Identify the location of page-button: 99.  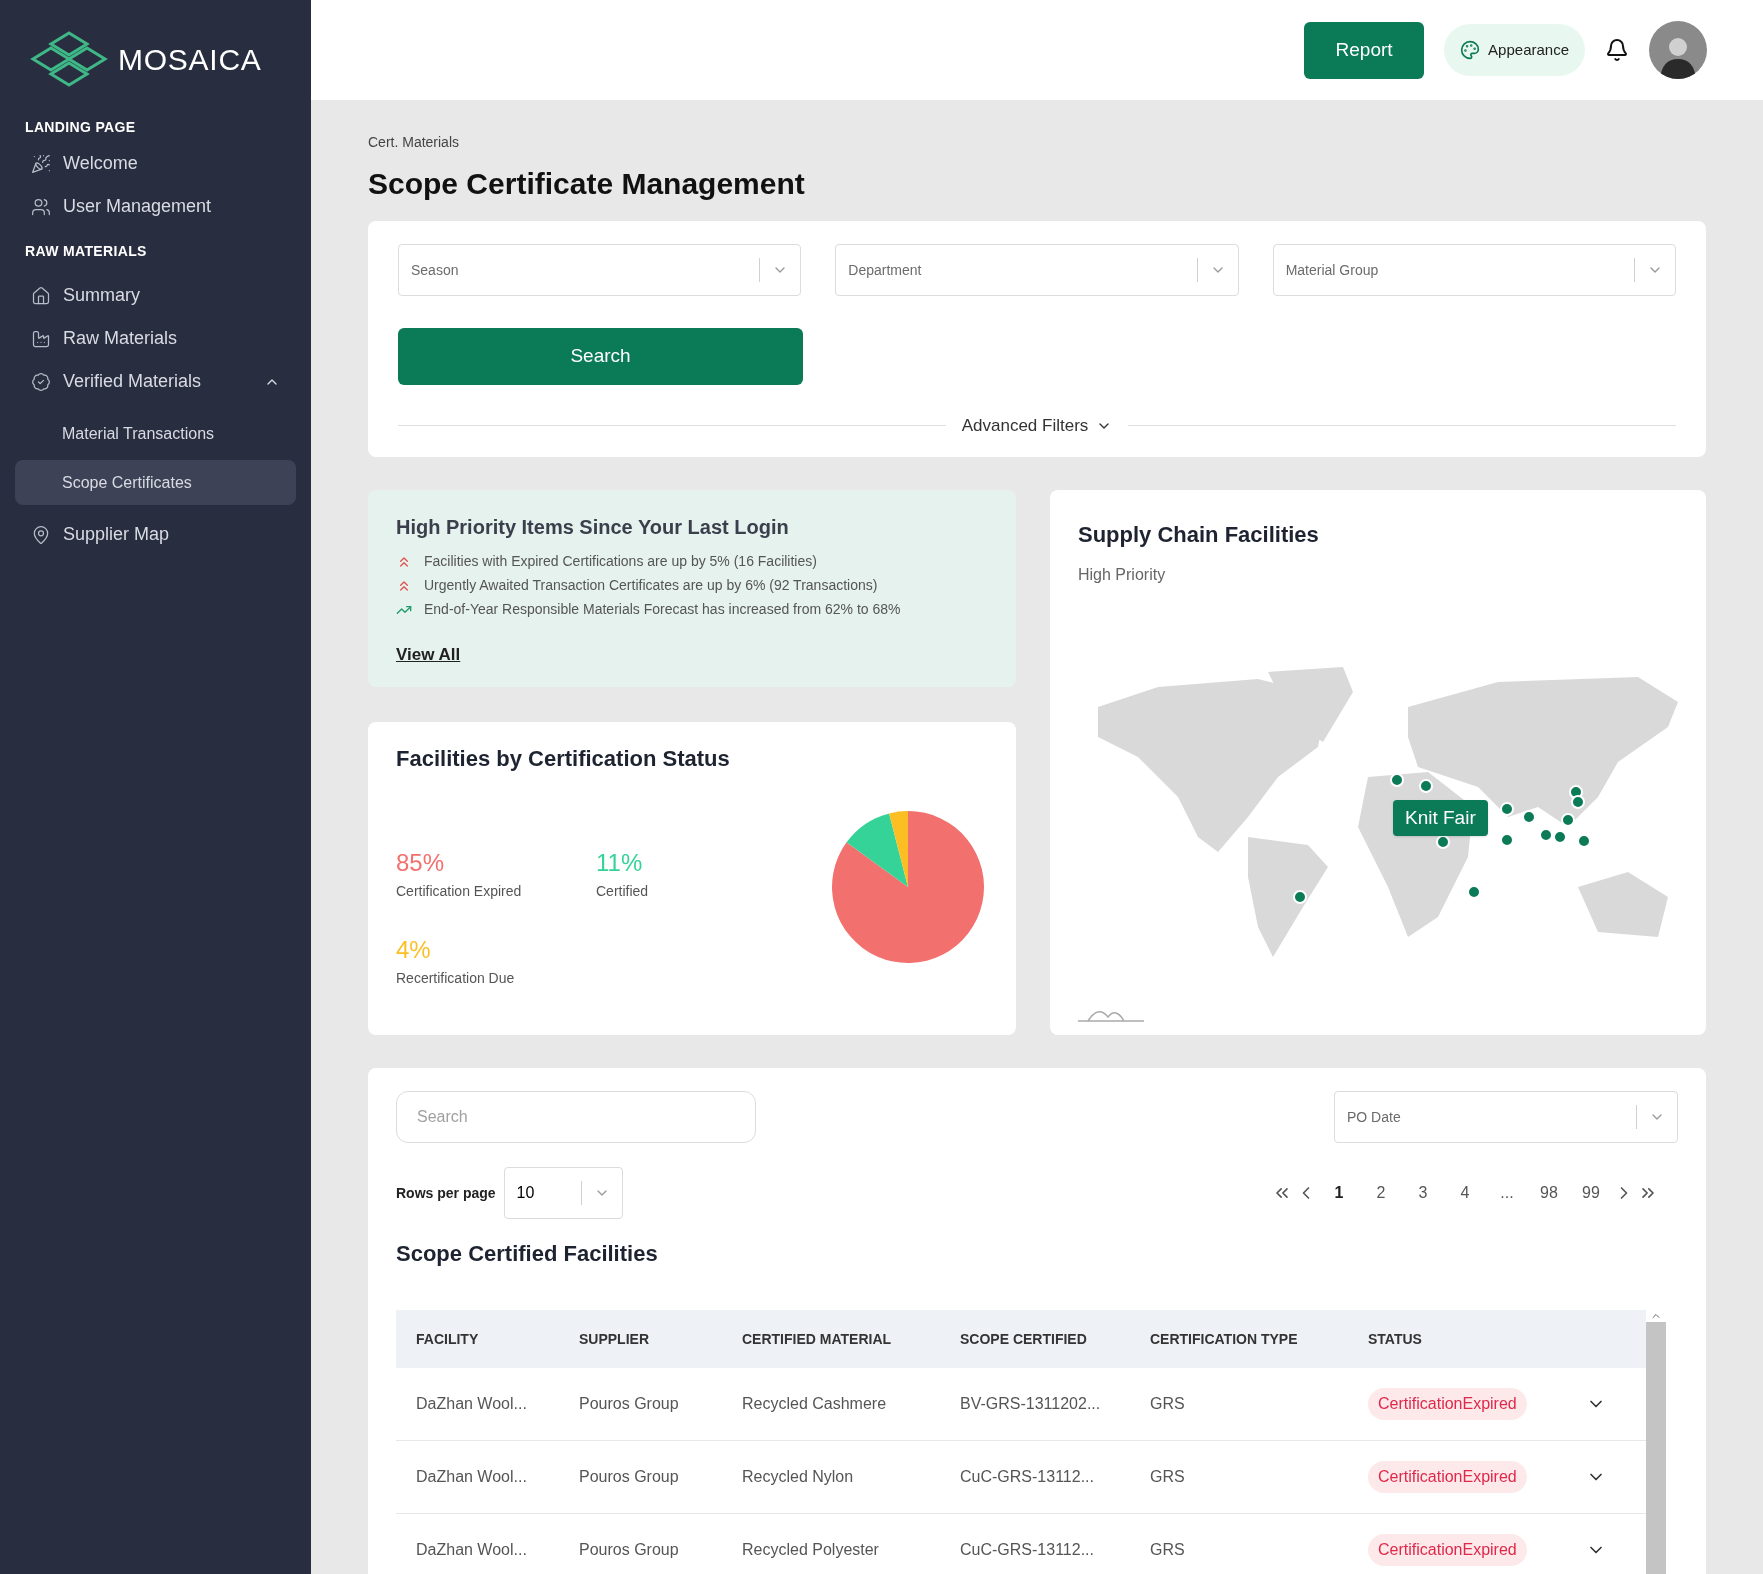
(1591, 1193).